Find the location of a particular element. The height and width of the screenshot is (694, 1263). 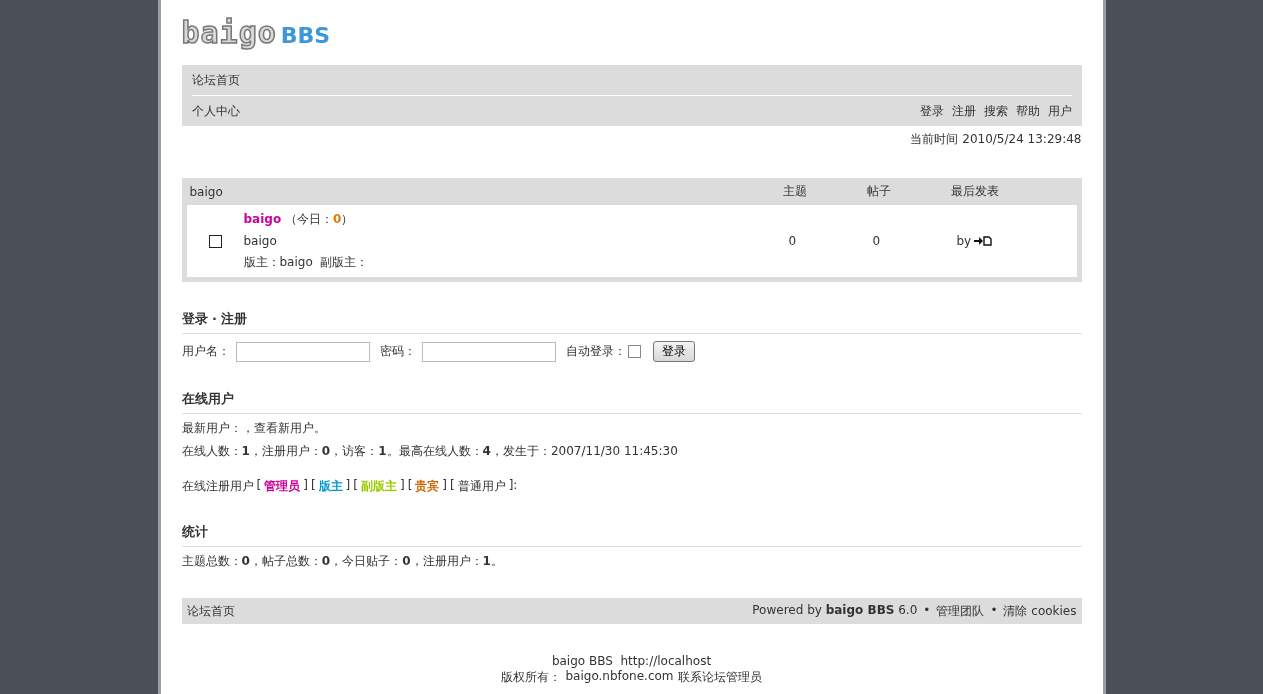

nav-link: 用户 is located at coordinates (1059, 111).